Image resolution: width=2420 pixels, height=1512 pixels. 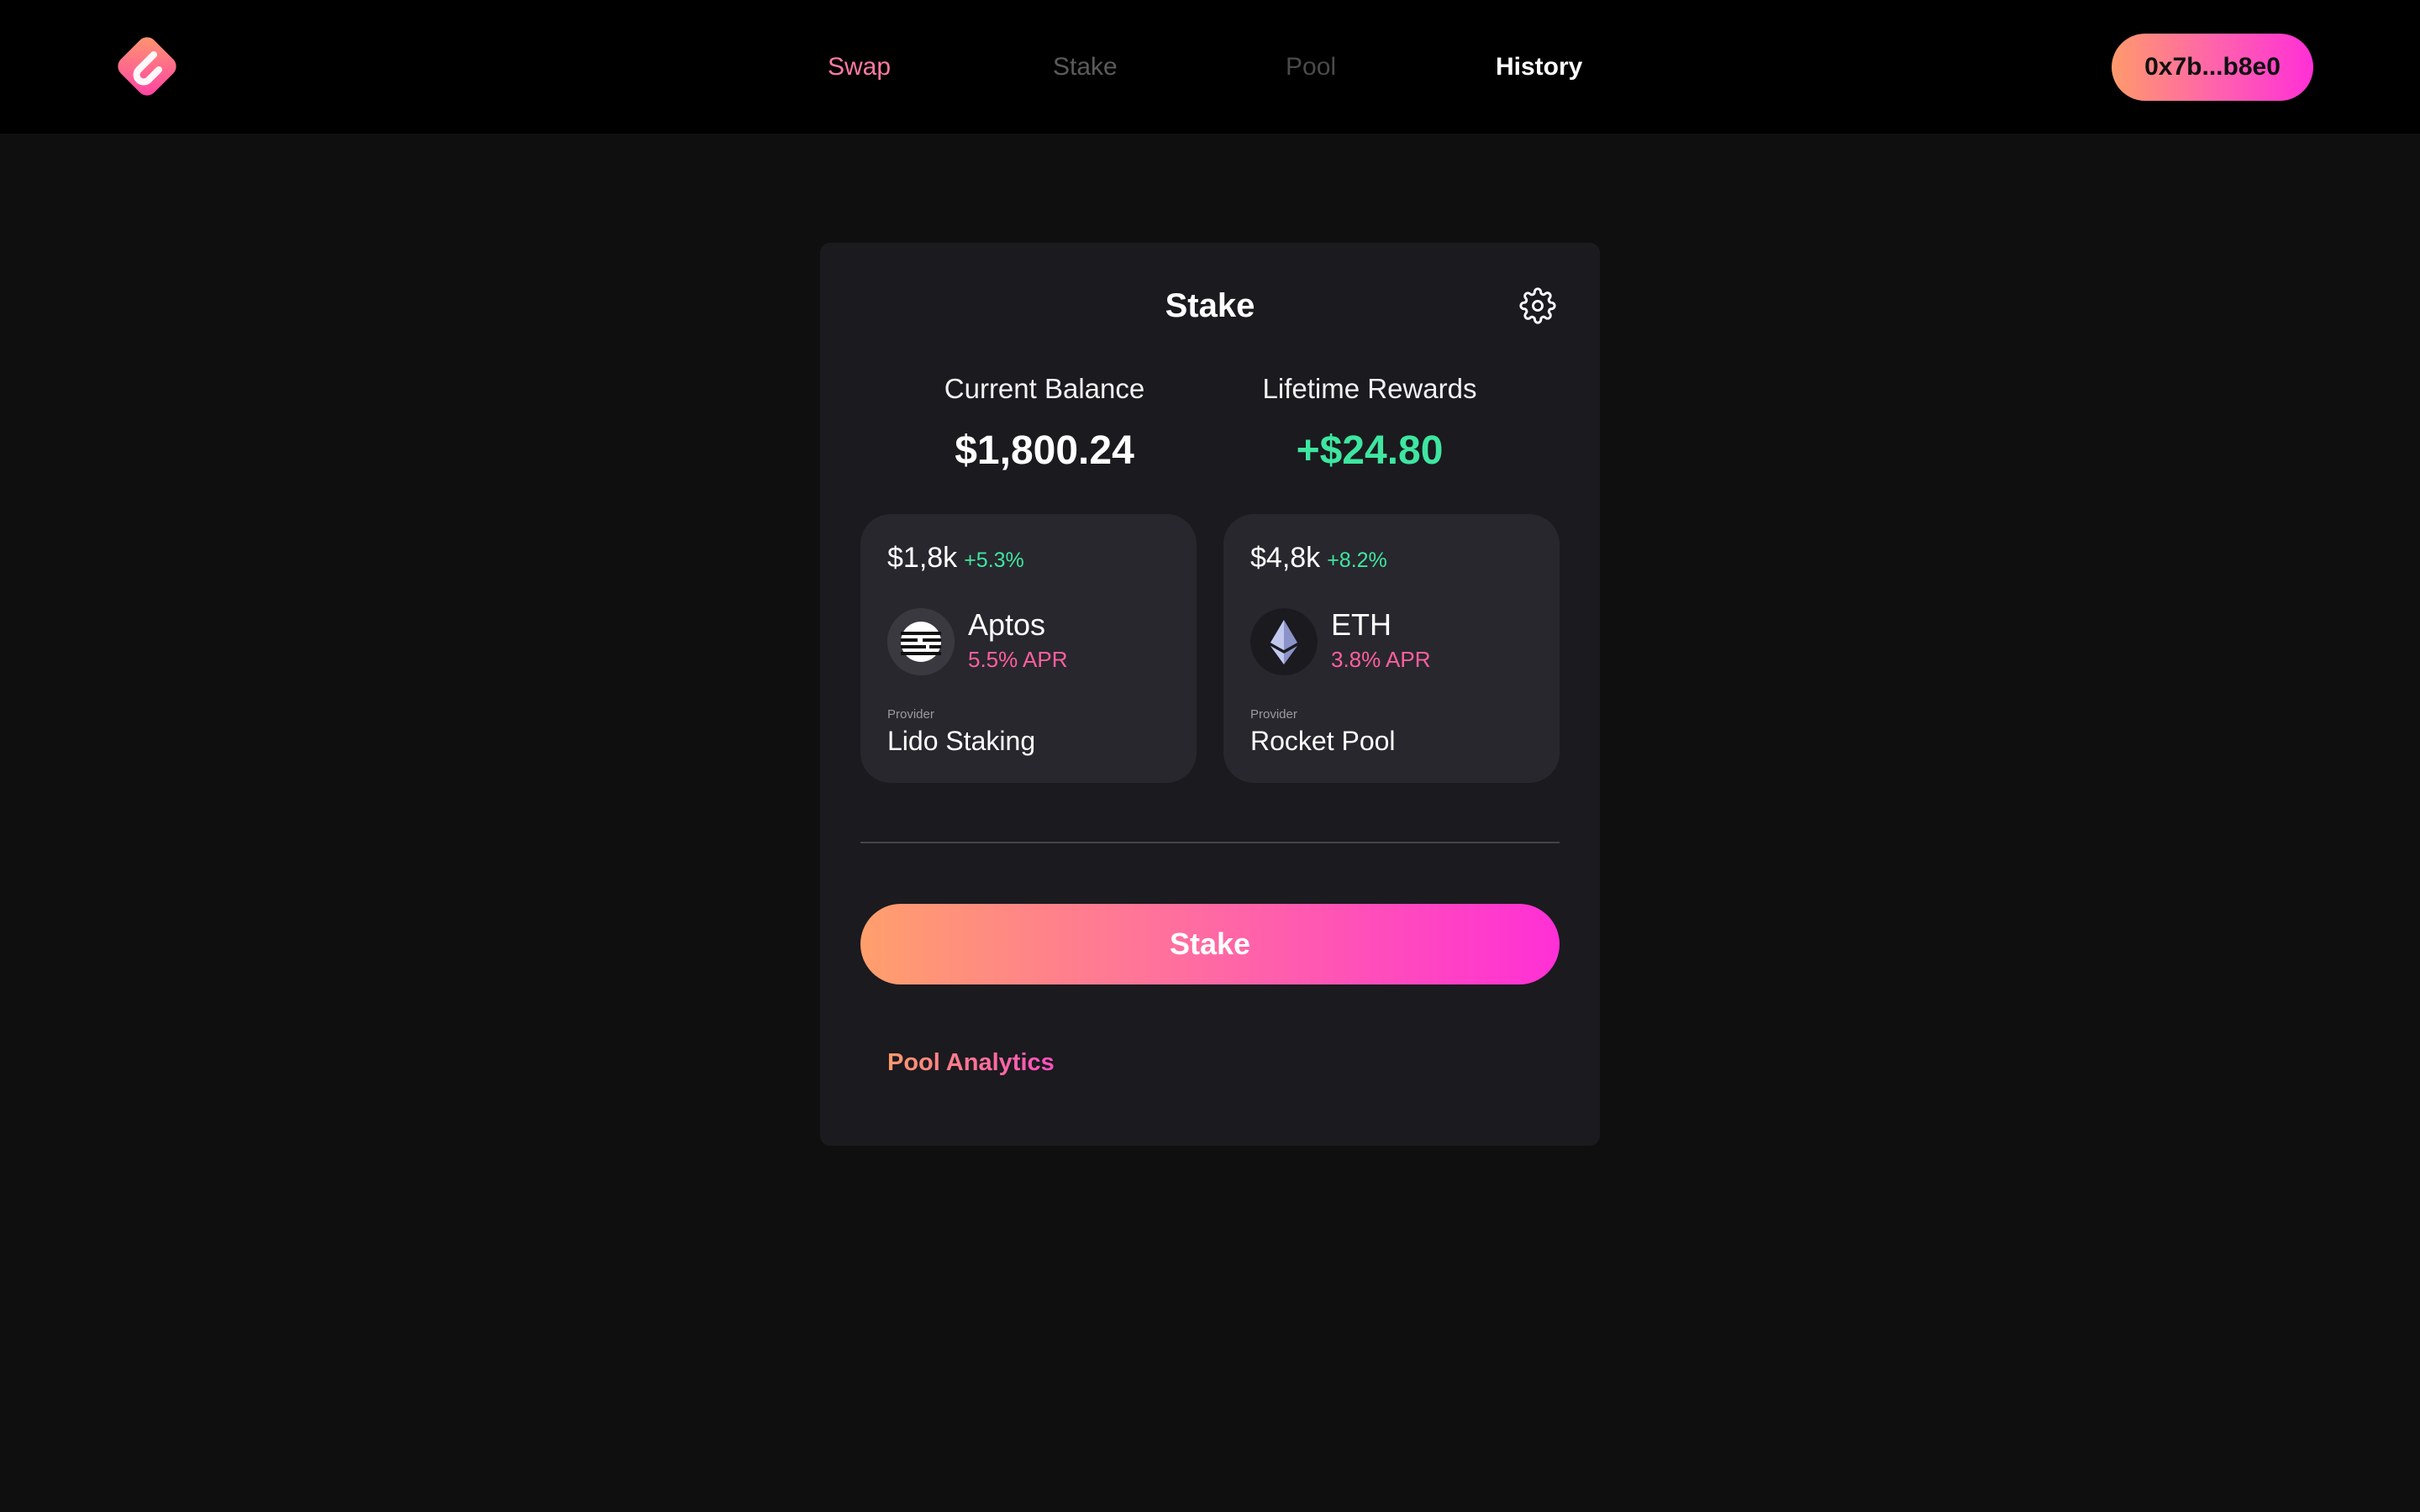 I want to click on lifetime-rewards-label: Lifetime Rewards, so click(x=1369, y=388).